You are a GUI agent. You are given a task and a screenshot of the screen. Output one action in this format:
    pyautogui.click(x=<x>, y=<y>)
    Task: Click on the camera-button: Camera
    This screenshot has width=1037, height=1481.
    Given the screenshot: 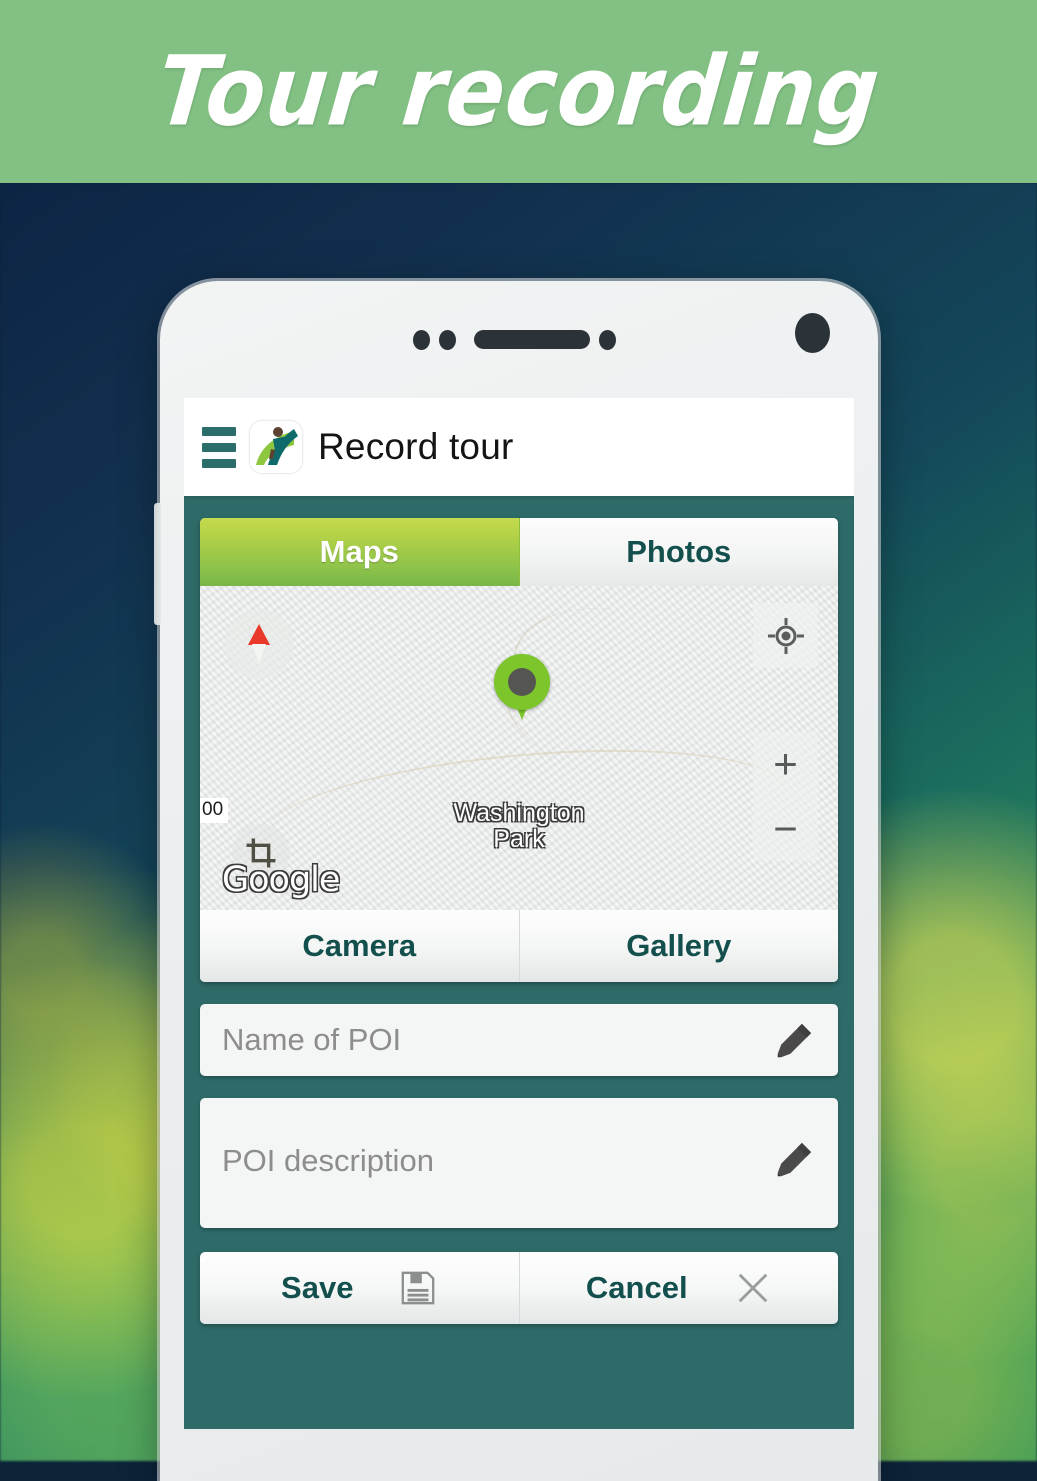 What is the action you would take?
    pyautogui.click(x=359, y=946)
    